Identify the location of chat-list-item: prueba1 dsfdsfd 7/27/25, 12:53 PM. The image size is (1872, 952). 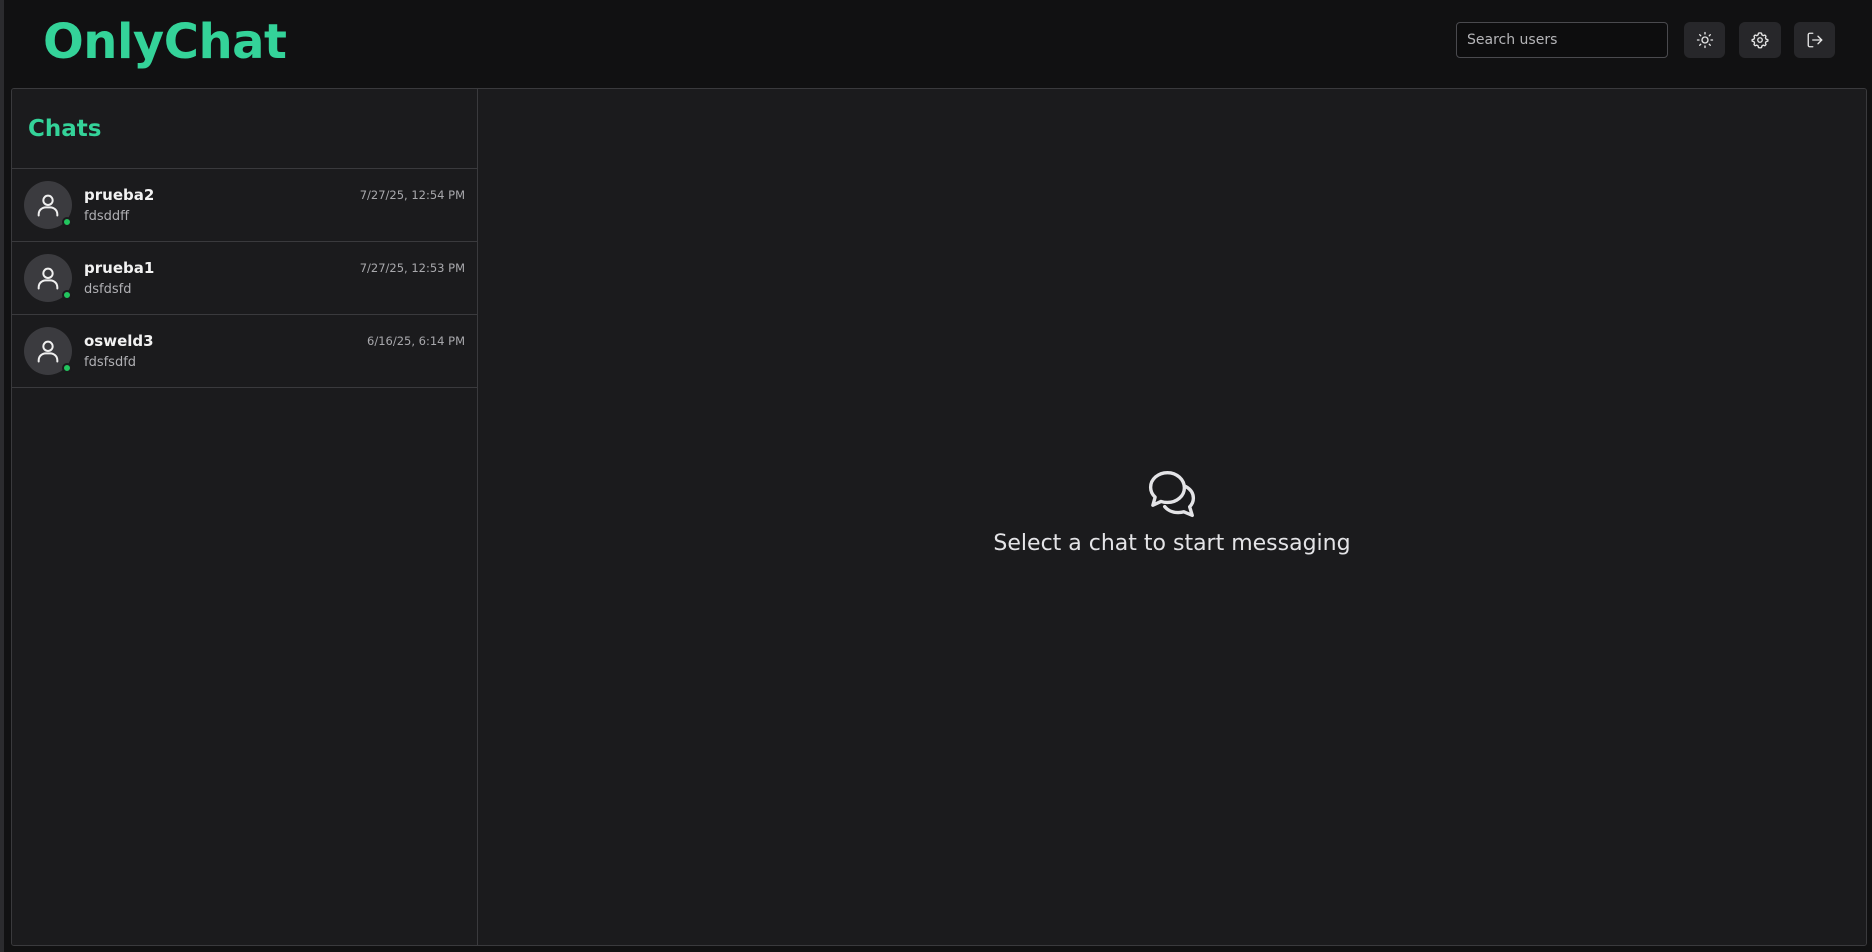
(244, 278).